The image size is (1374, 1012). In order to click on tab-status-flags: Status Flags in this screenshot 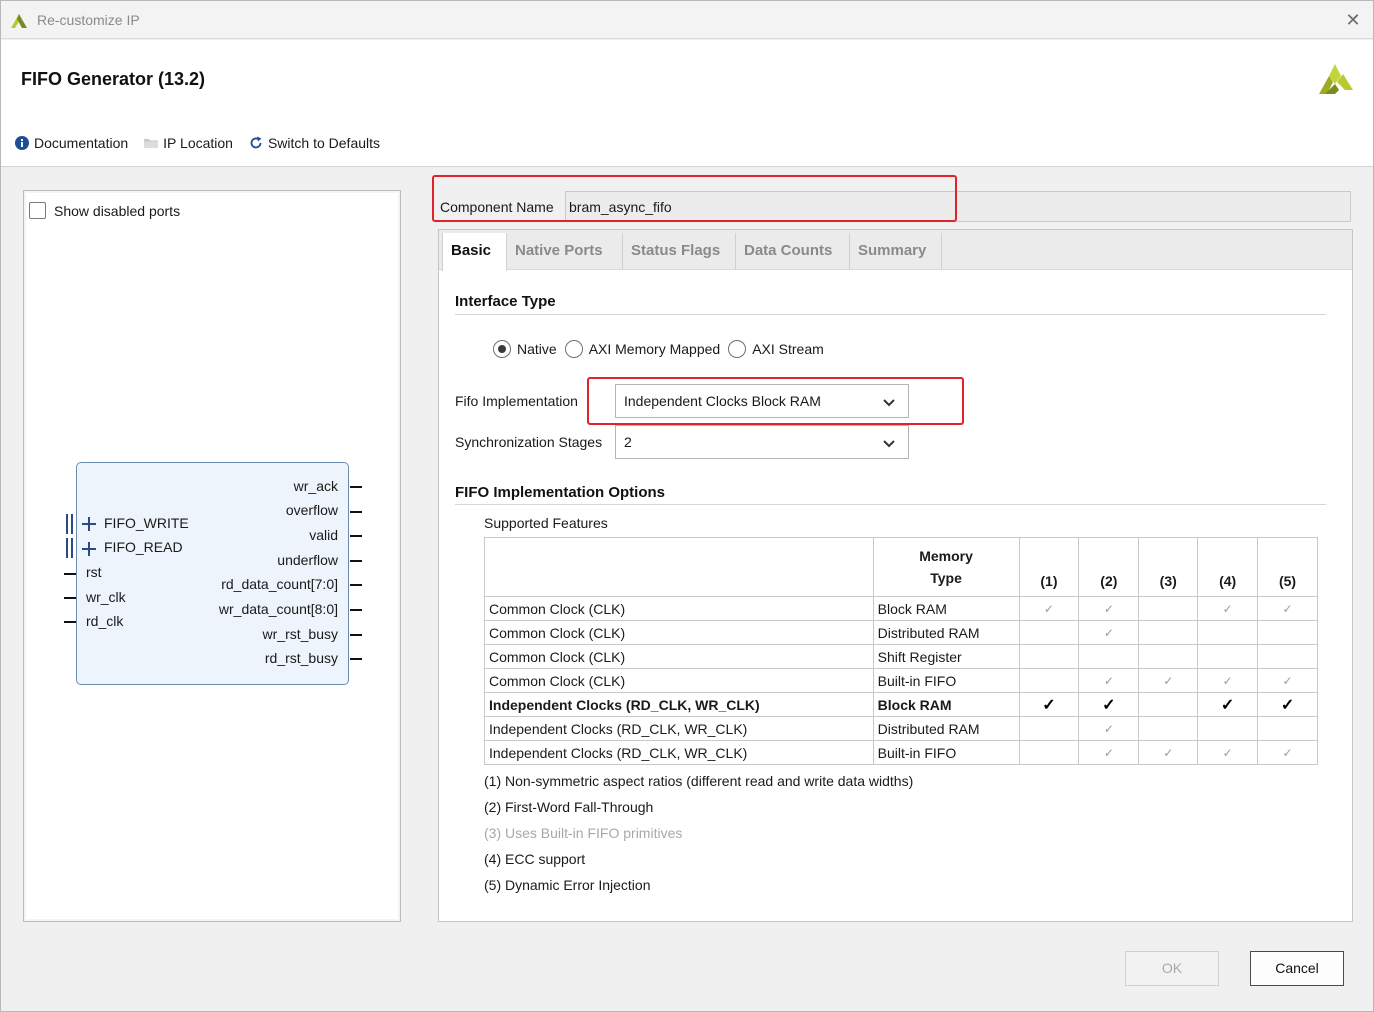, I will do `click(679, 251)`.